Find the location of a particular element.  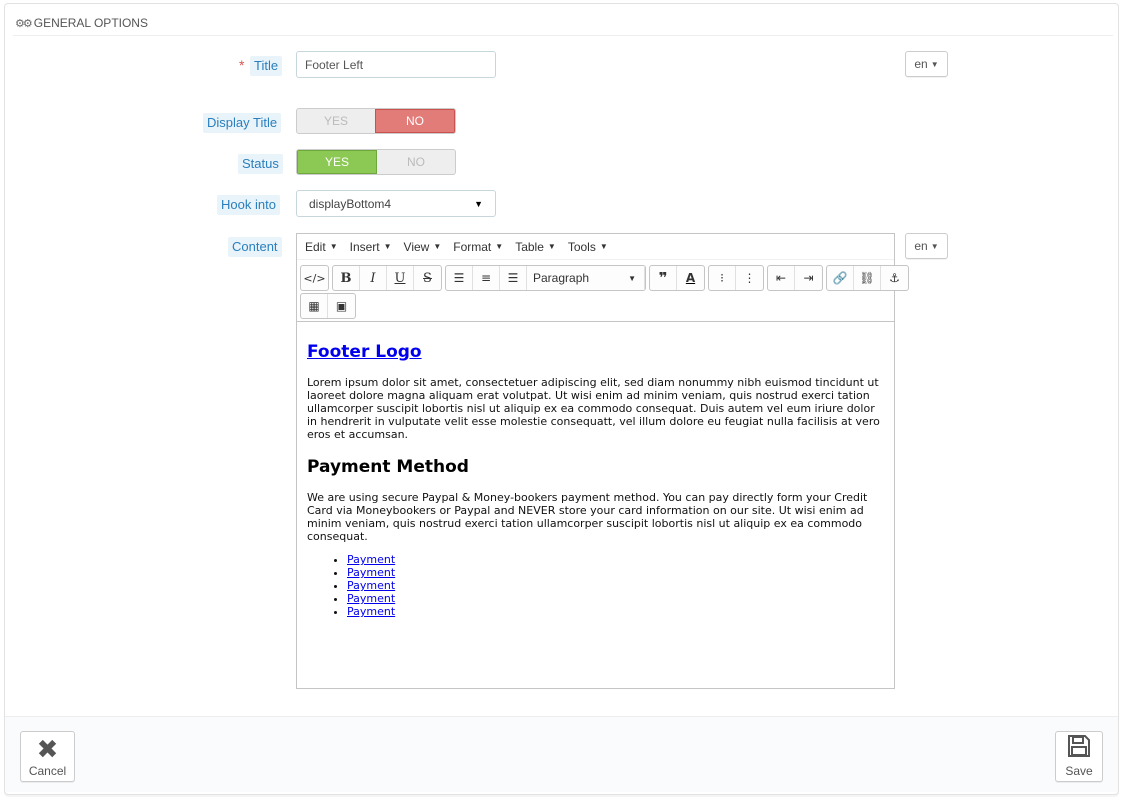

status-no: NO is located at coordinates (416, 162).